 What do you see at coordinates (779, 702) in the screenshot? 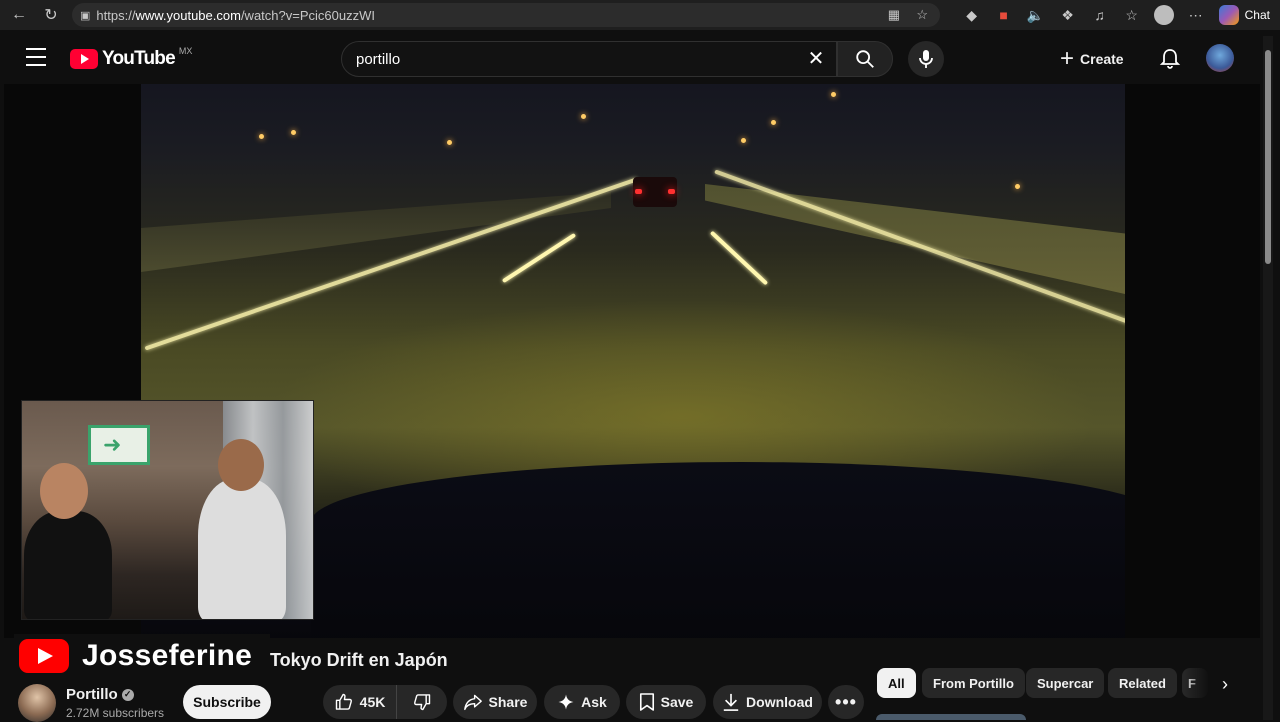
I see `download-label: Download` at bounding box center [779, 702].